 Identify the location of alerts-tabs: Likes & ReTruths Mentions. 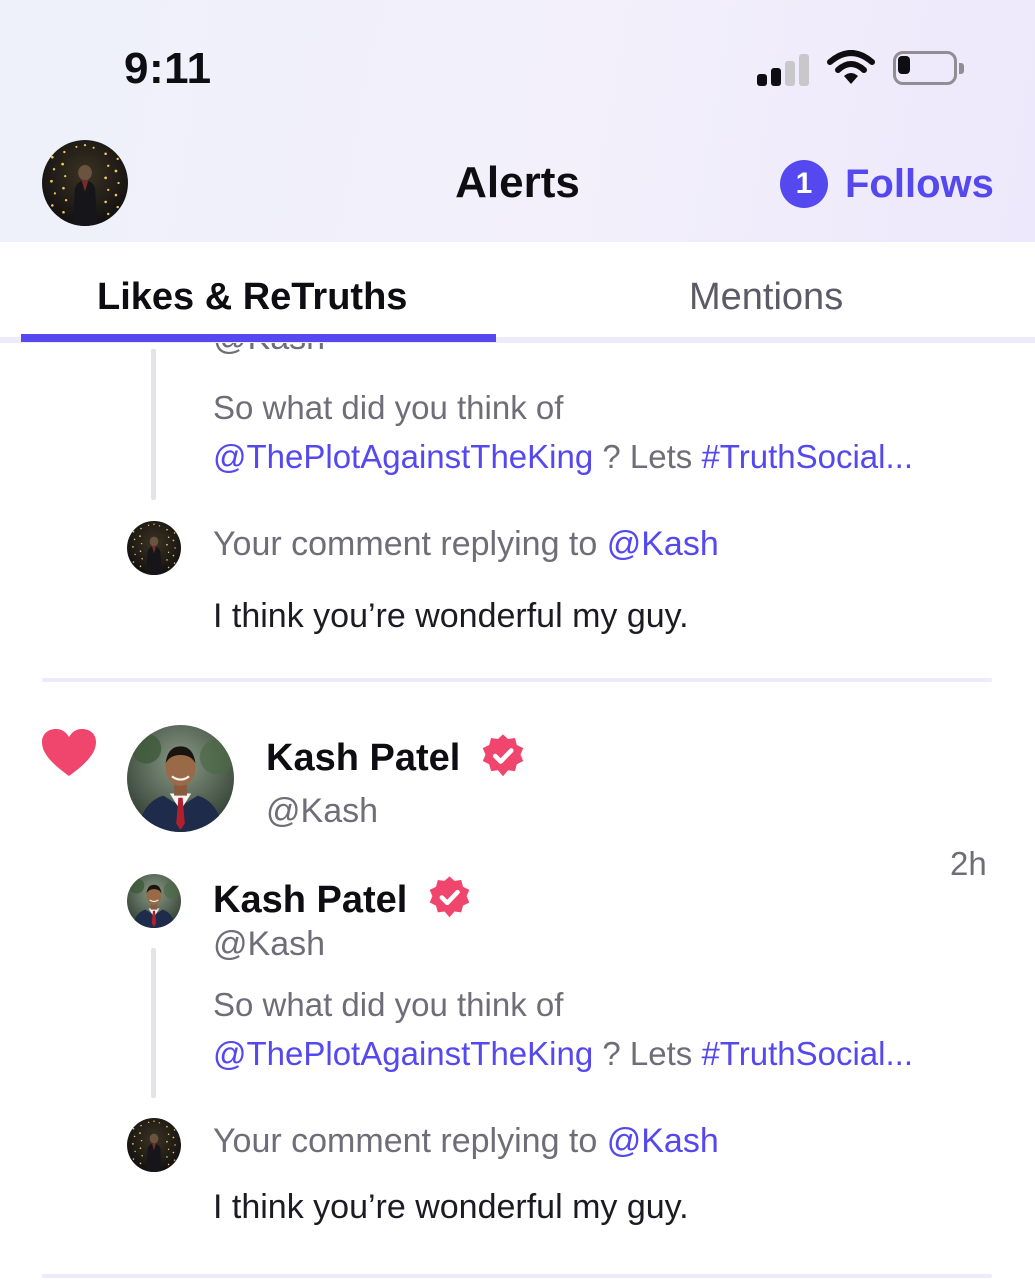
(517, 292).